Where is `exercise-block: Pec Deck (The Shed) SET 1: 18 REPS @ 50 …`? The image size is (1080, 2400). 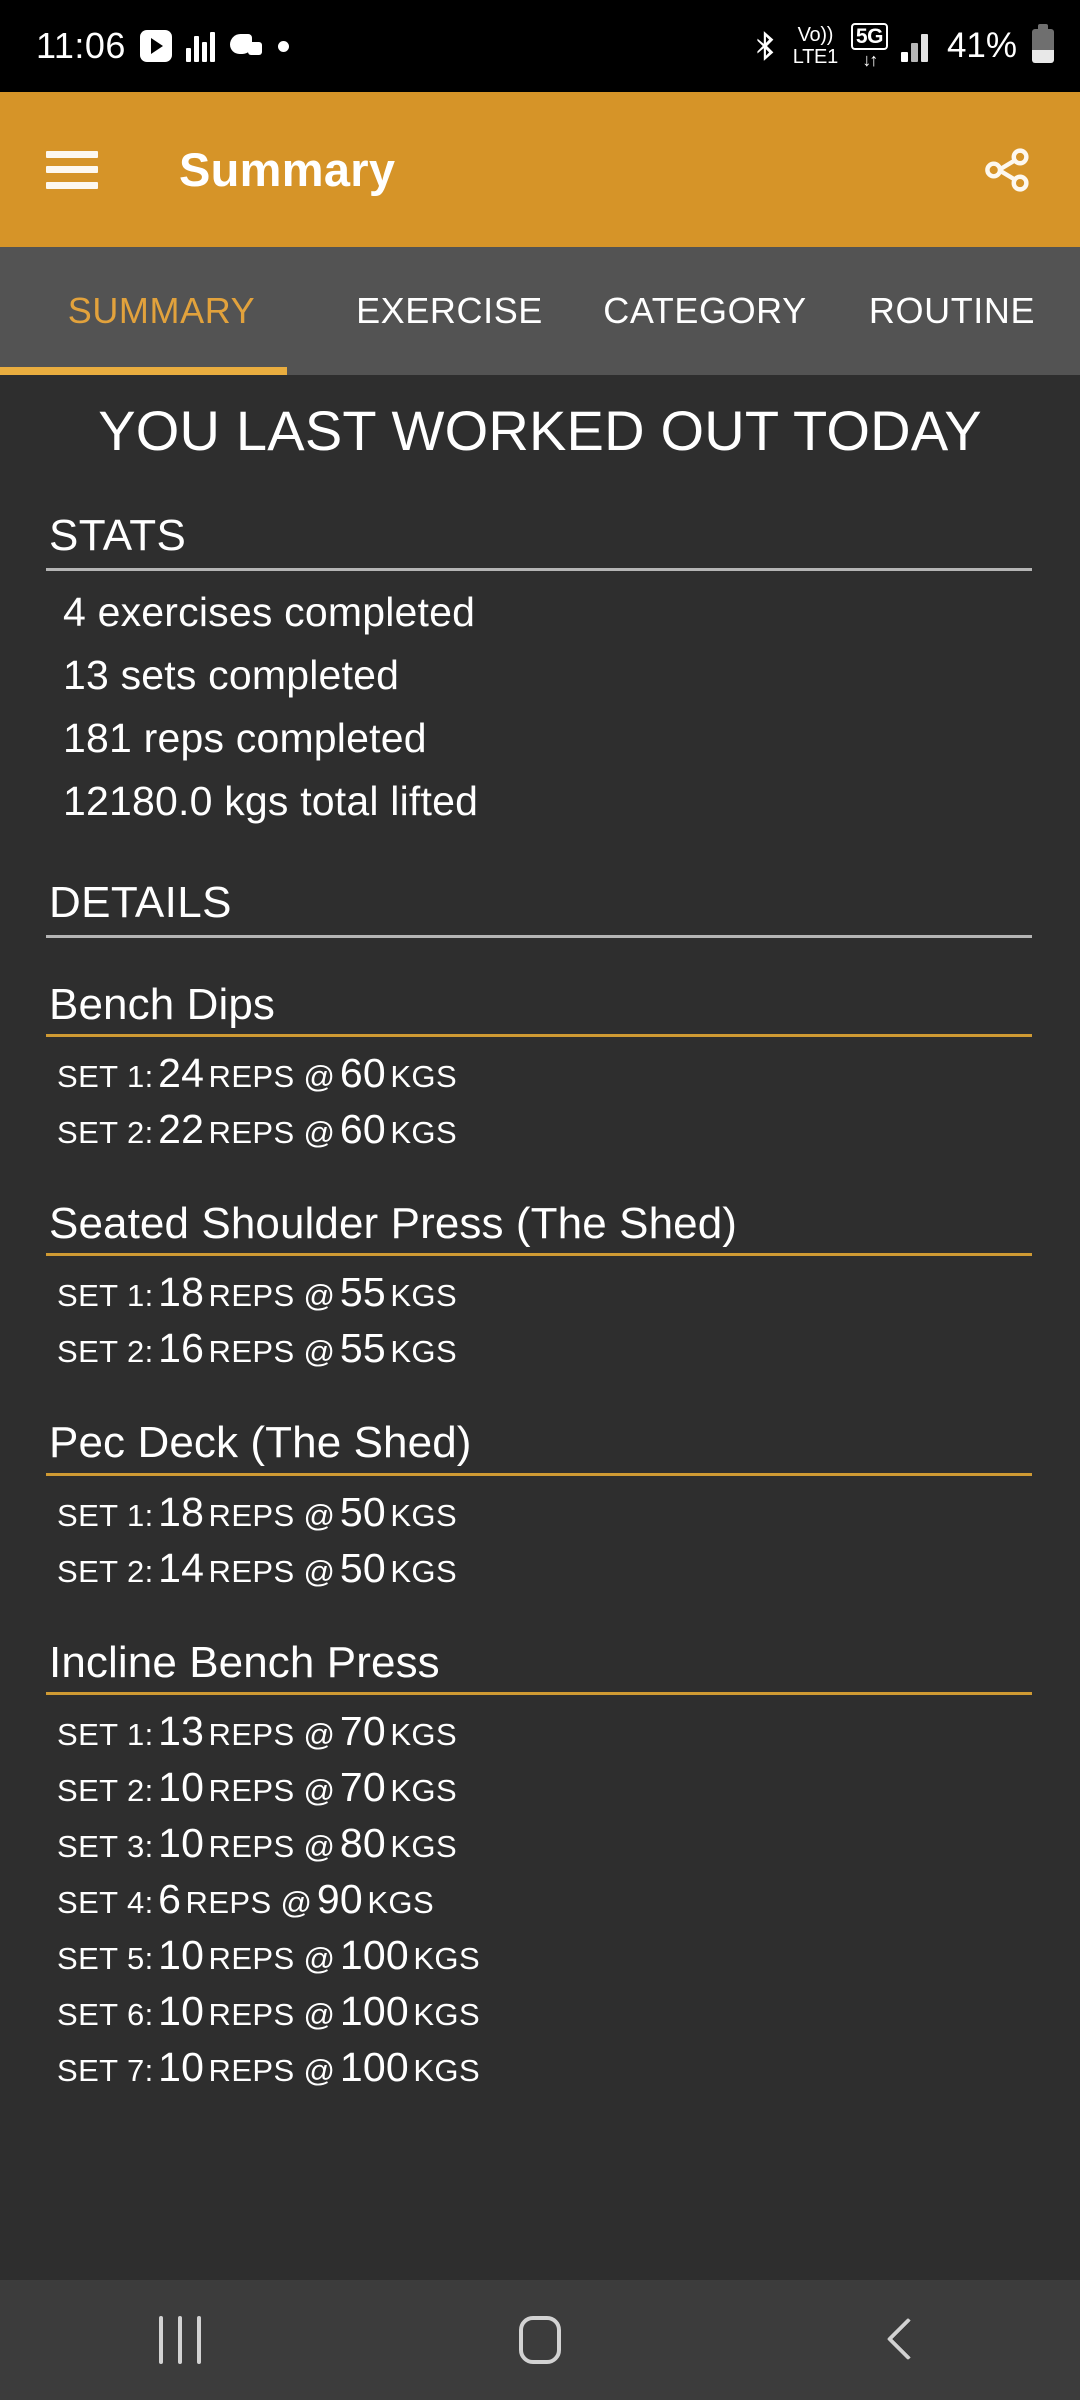
exercise-block: Pec Deck (The Shed) SET 1: 18 REPS @ 50 … is located at coordinates (539, 1507).